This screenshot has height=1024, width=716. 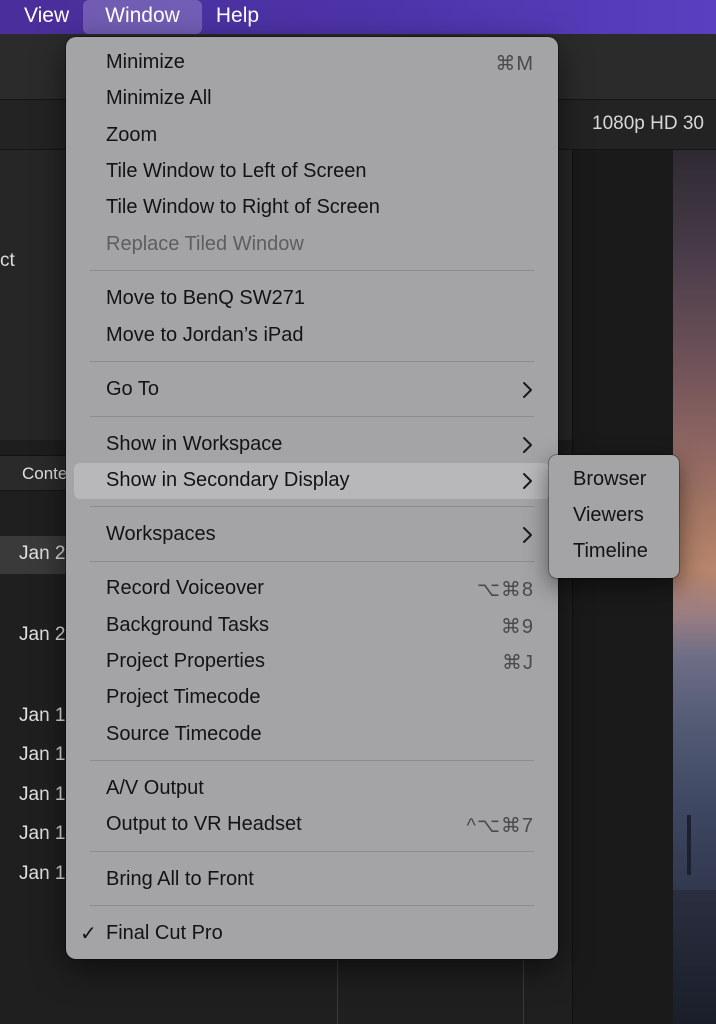 I want to click on menu-item-project-properties: Project Properties ⌘J, so click(x=312, y=662).